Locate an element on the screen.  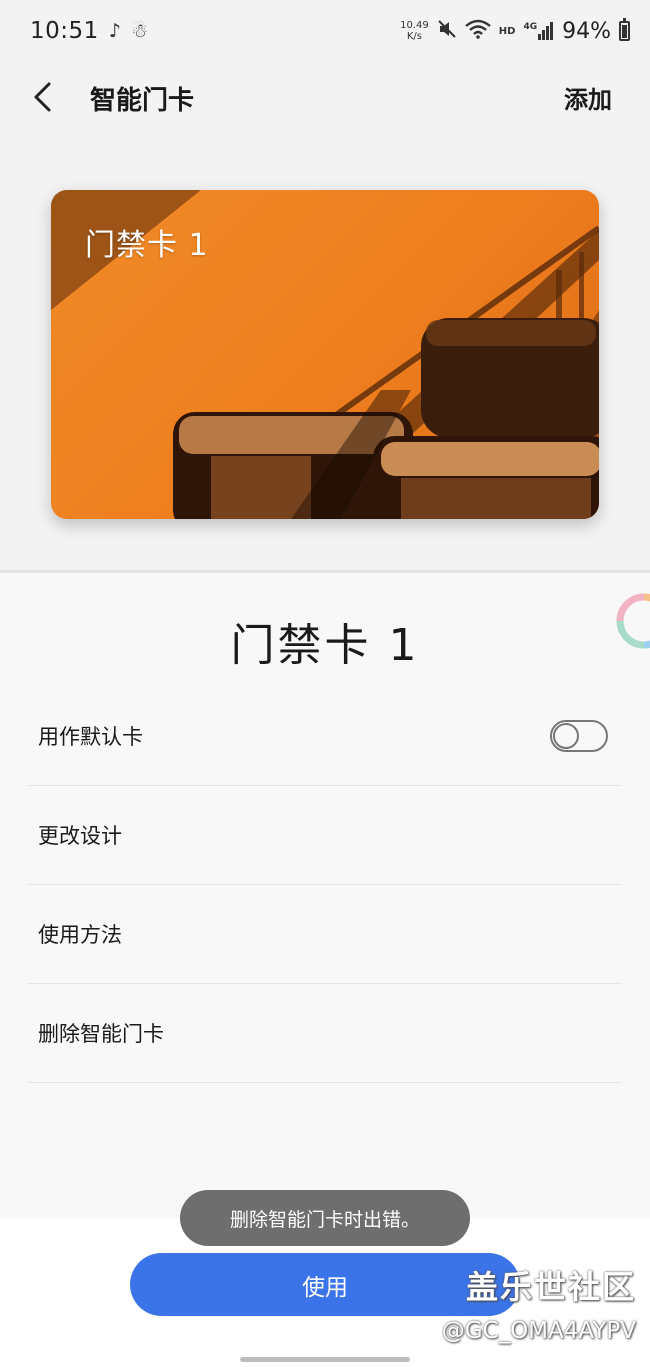
watermark-id: @GC_OMA4AYPV is located at coordinates (538, 1331).